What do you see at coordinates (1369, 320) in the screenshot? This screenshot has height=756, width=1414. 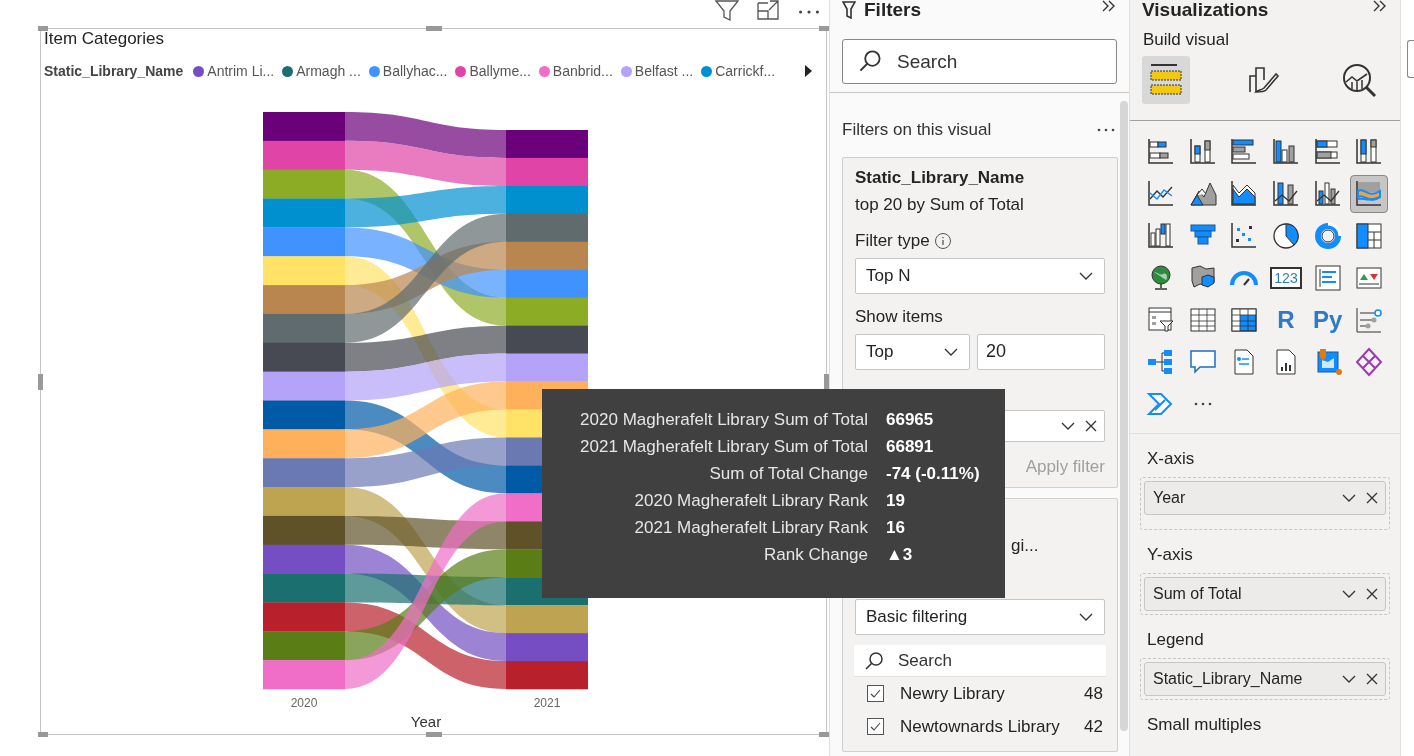 I see `key-influencers-icon` at bounding box center [1369, 320].